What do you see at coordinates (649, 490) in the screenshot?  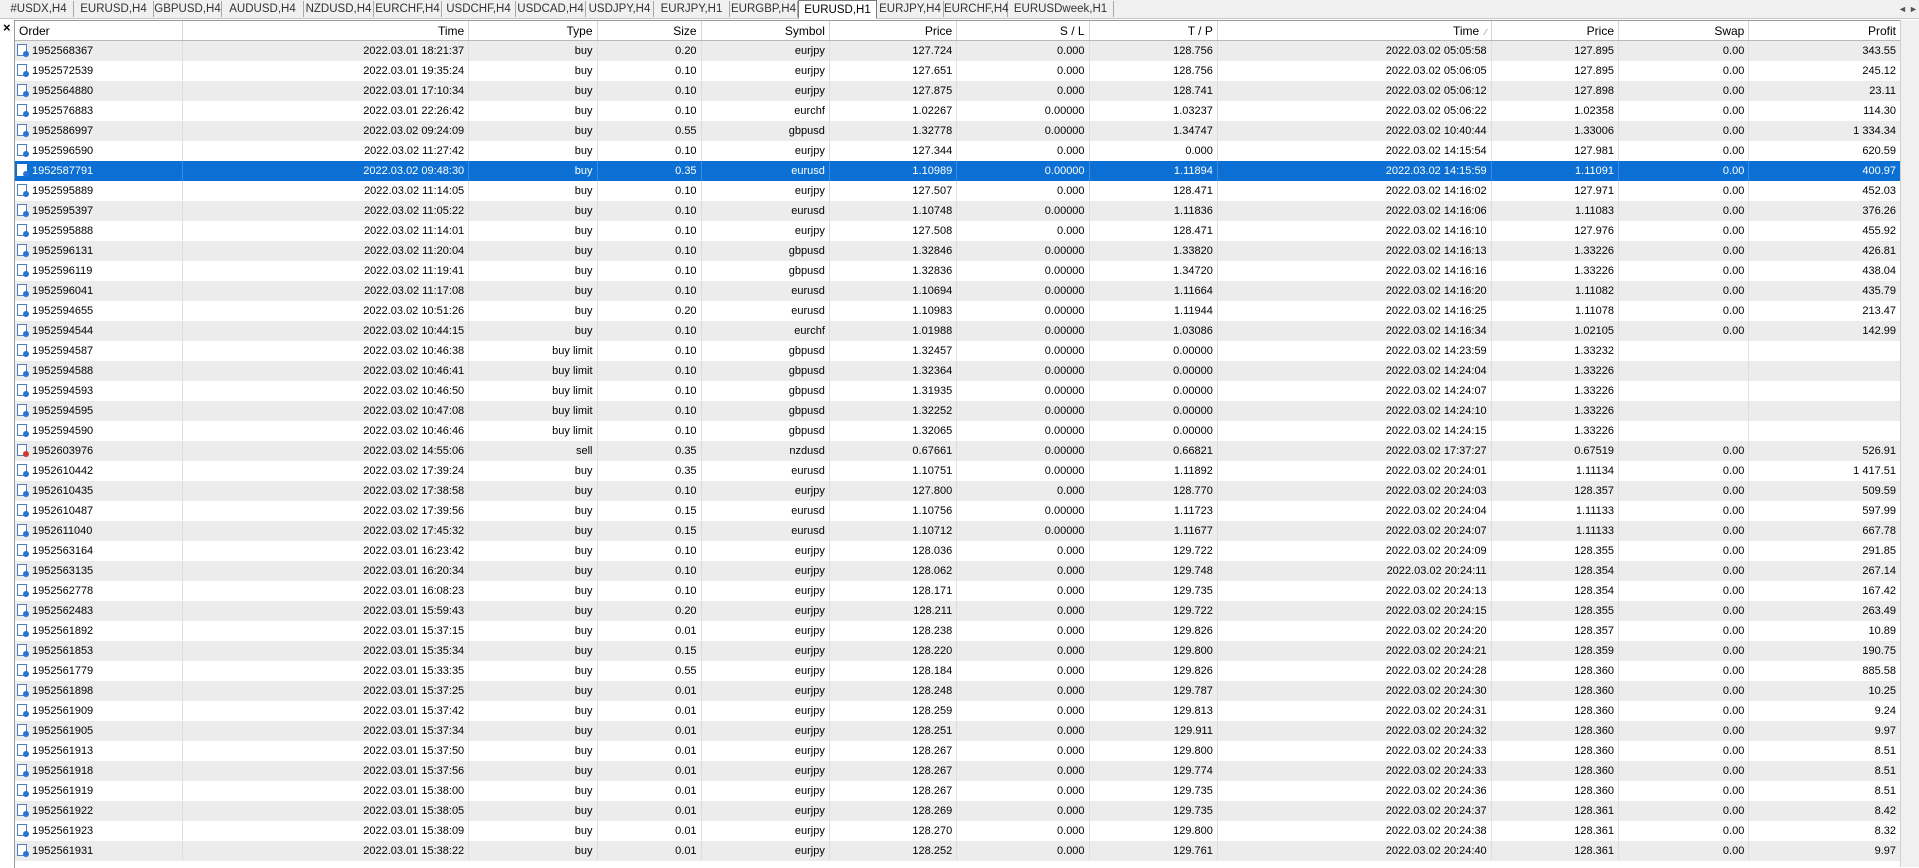 I see `cell-size: 0.10` at bounding box center [649, 490].